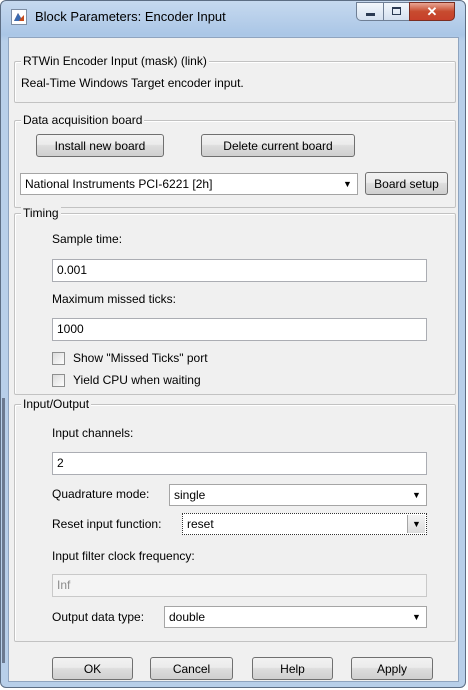 The height and width of the screenshot is (690, 468). I want to click on cancel-button: Cancel, so click(191, 668).